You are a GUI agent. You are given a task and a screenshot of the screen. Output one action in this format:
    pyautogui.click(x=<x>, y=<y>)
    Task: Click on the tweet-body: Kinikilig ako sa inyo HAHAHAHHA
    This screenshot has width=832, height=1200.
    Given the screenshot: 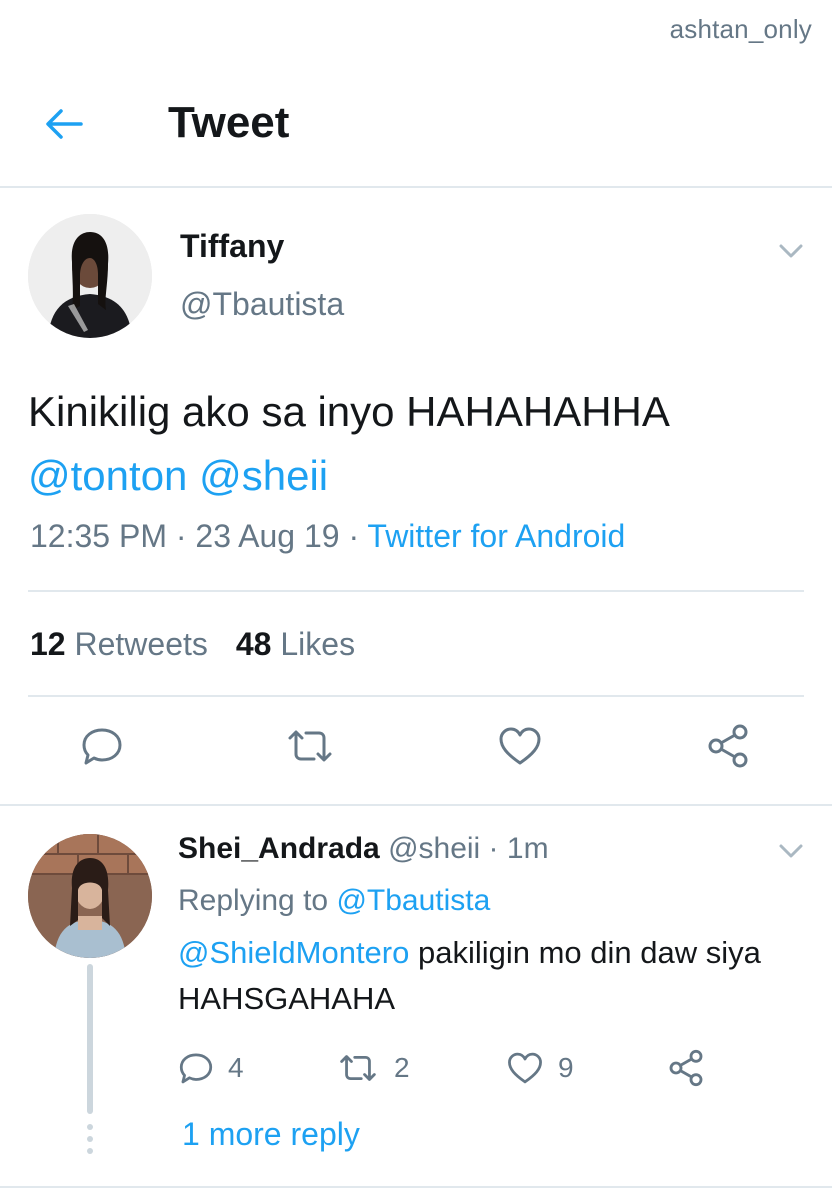 What is the action you would take?
    pyautogui.click(x=349, y=411)
    